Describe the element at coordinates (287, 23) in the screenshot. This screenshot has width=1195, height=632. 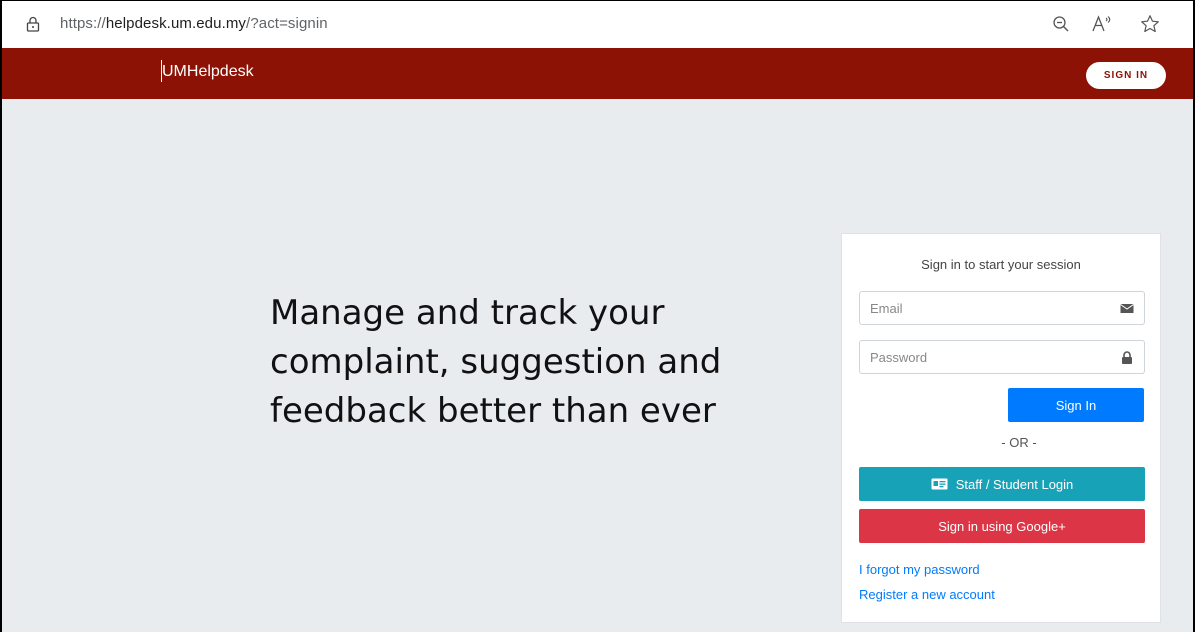
I see `url-path: /?act=signin` at that location.